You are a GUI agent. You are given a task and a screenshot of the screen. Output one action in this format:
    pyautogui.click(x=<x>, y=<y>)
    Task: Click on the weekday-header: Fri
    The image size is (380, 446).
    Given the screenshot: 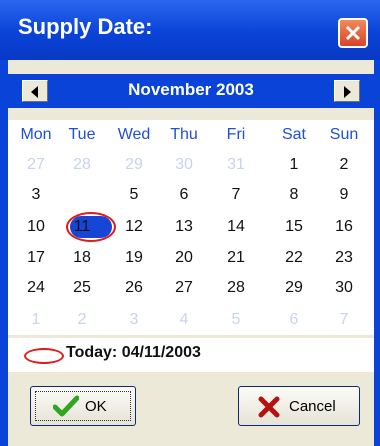 What is the action you would take?
    pyautogui.click(x=236, y=134)
    